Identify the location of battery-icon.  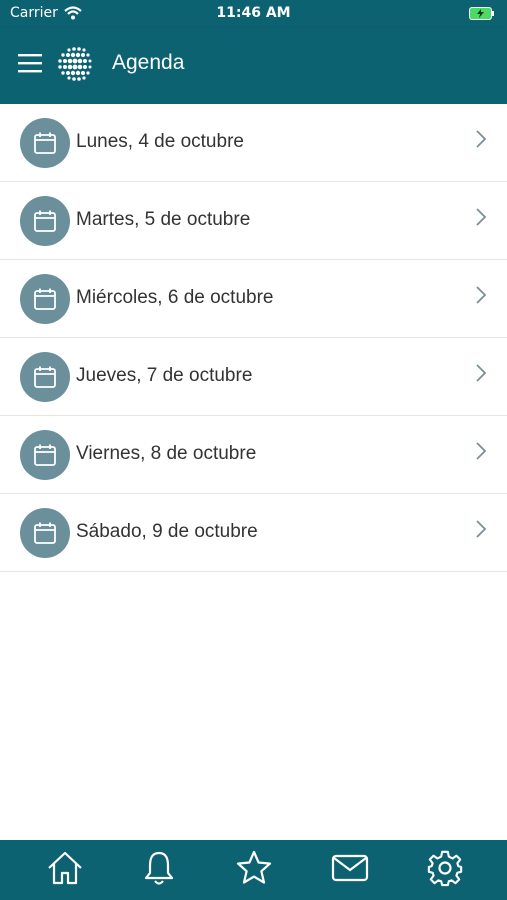
(482, 15).